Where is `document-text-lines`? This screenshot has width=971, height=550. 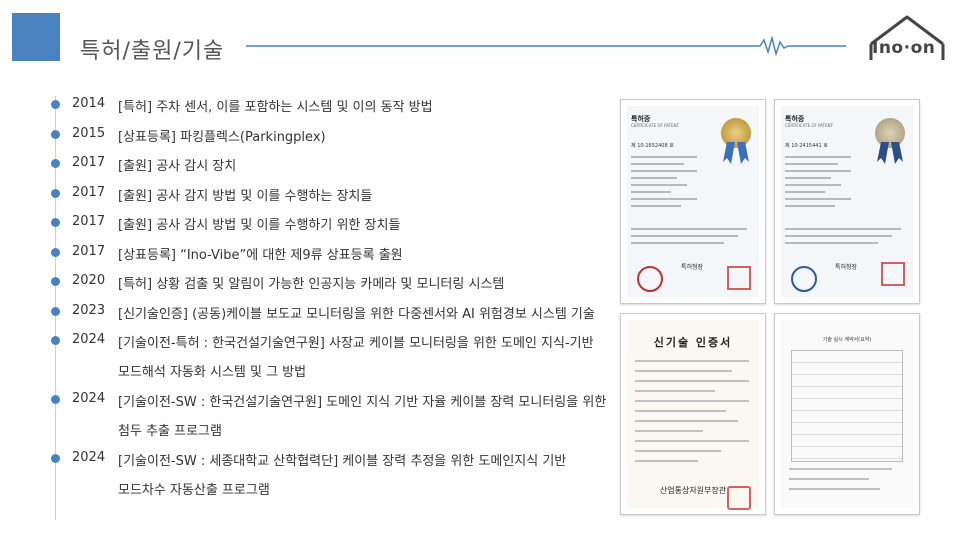
document-text-lines is located at coordinates (846, 483).